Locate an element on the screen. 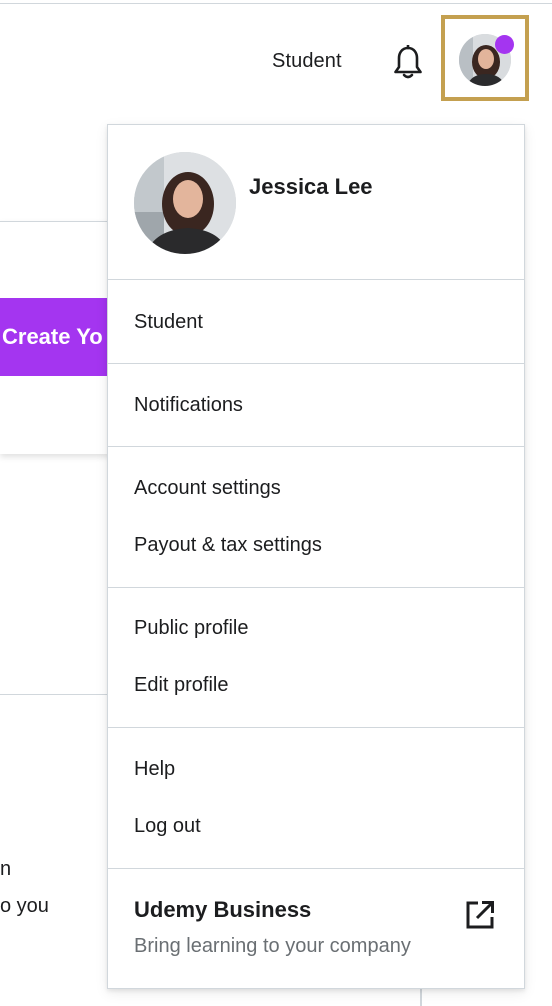  menu-item-payout-tax-settings: Payout & tax settings is located at coordinates (316, 545).